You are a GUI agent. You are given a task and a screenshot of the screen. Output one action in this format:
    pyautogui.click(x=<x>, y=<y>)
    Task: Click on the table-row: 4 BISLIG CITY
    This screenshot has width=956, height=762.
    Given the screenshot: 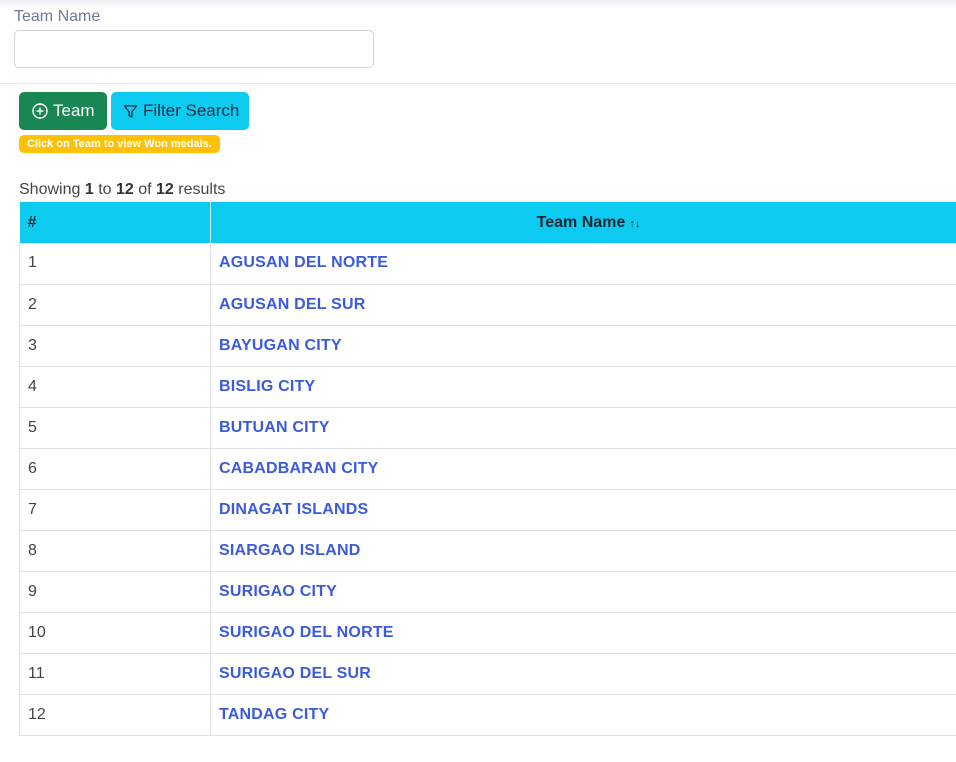 What is the action you would take?
    pyautogui.click(x=487, y=387)
    